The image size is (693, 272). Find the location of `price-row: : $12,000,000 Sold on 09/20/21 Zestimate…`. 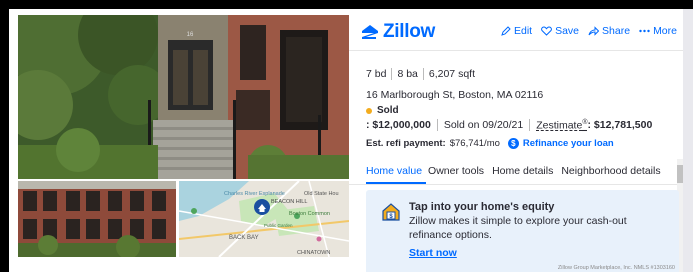

price-row: : $12,000,000 Sold on 09/20/21 Zestimate… is located at coordinates (509, 125).